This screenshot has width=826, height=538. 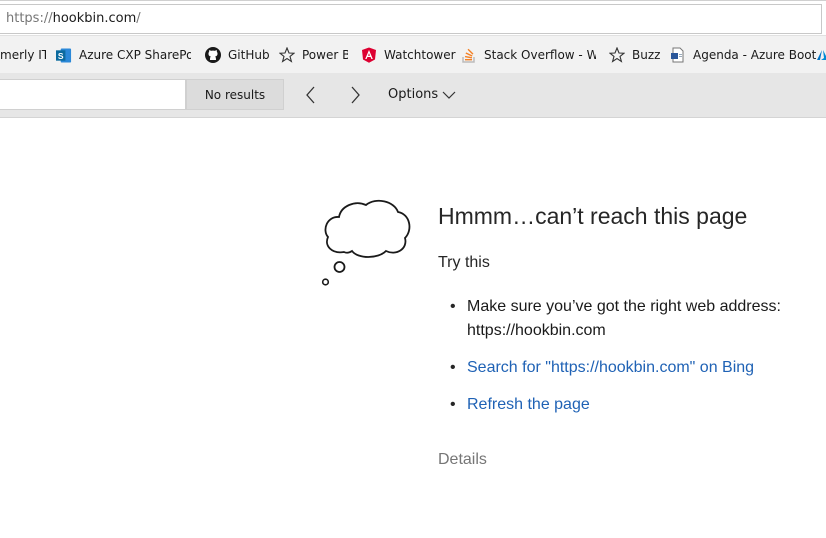 What do you see at coordinates (755, 55) in the screenshot?
I see `favorite-label: Agenda - Azure Boot` at bounding box center [755, 55].